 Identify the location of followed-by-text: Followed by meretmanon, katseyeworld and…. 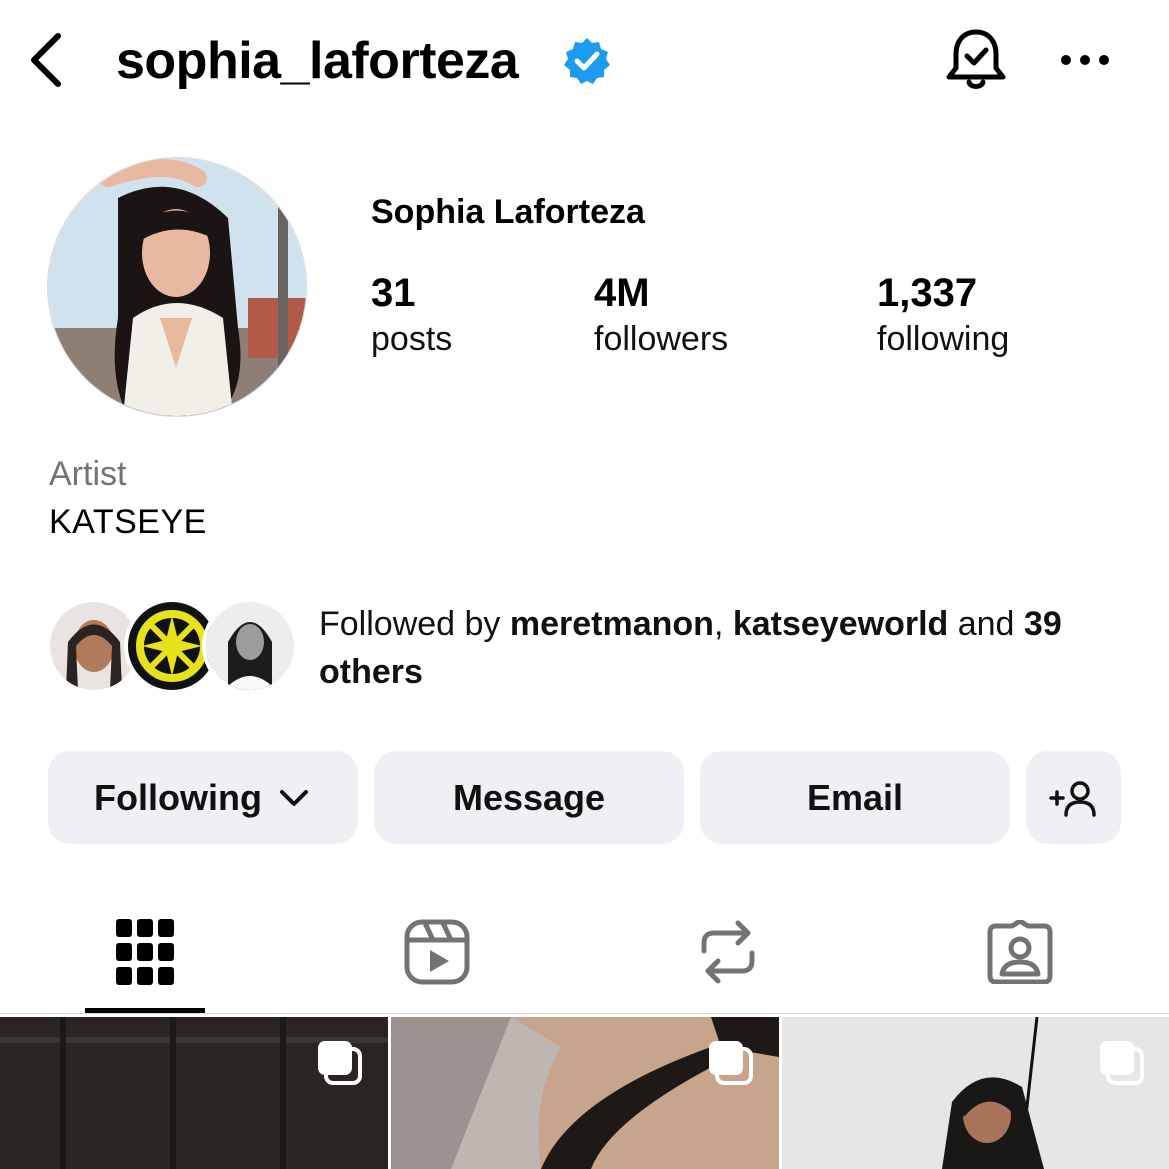
(729, 648).